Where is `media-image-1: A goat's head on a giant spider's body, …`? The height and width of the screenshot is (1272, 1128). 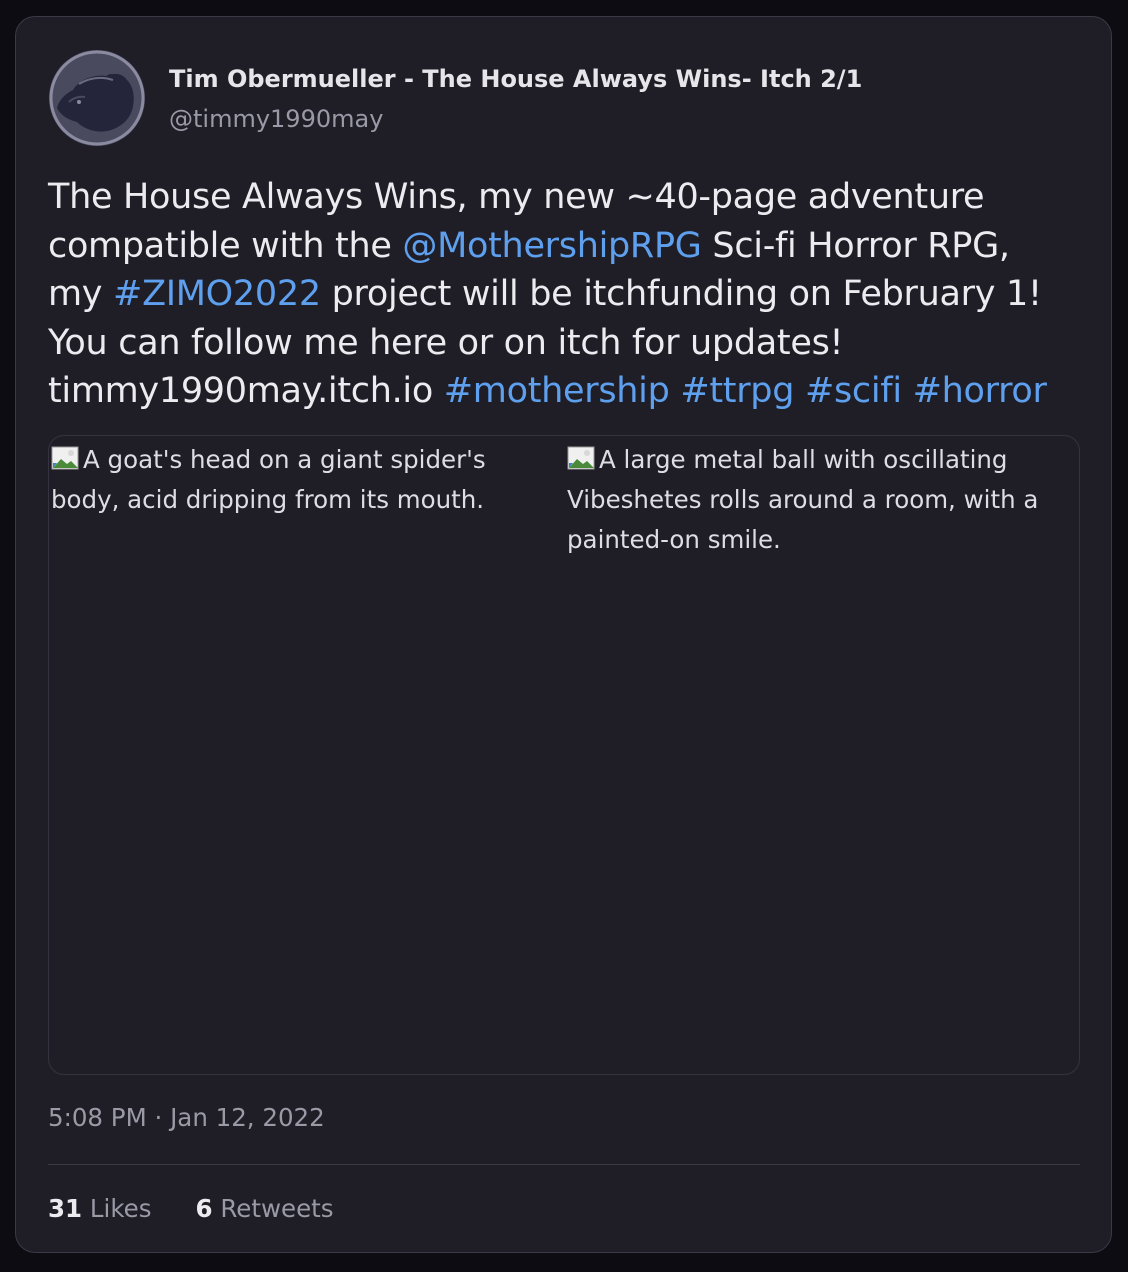 media-image-1: A goat's head on a giant spider's body, … is located at coordinates (286, 480).